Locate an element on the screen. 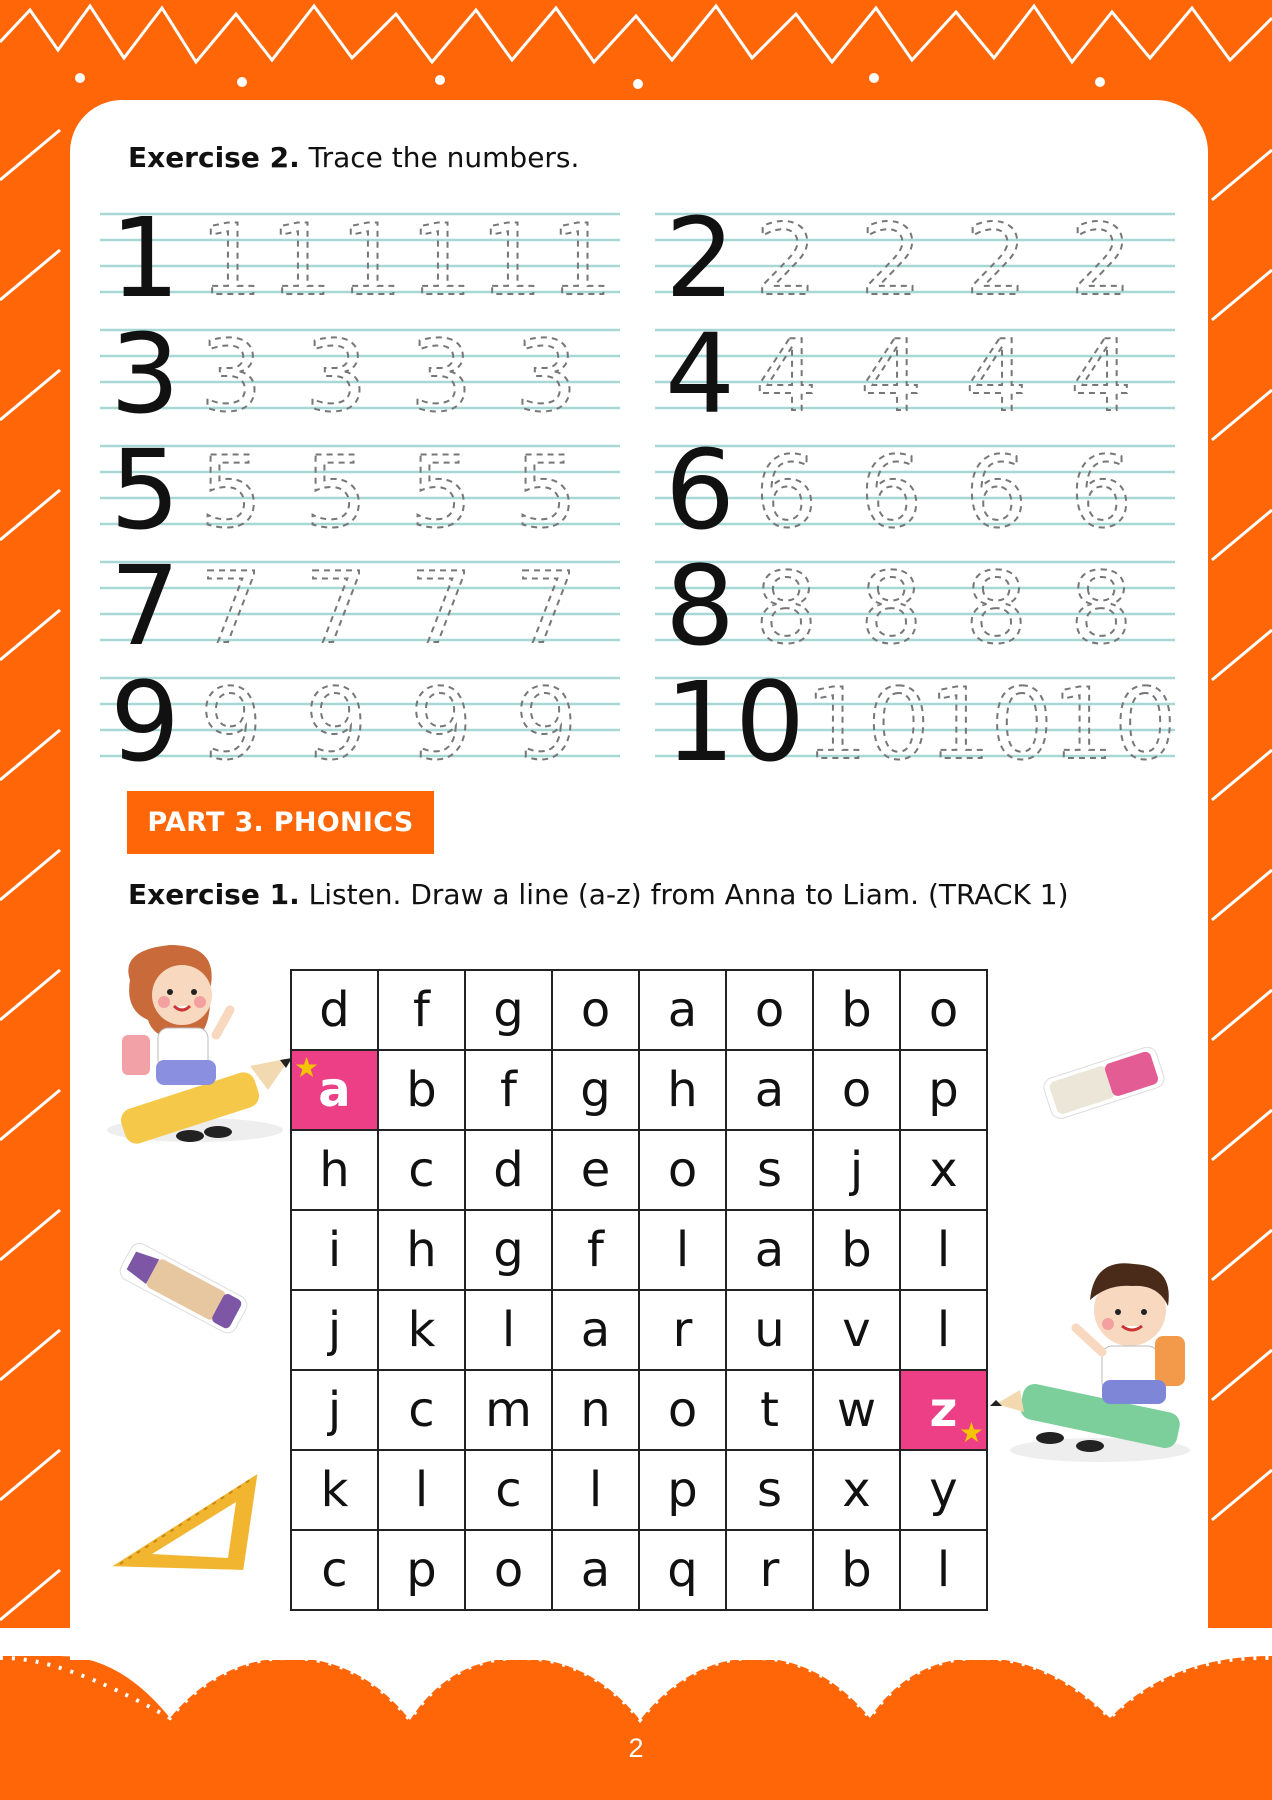  letter-cell: u is located at coordinates (769, 1330).